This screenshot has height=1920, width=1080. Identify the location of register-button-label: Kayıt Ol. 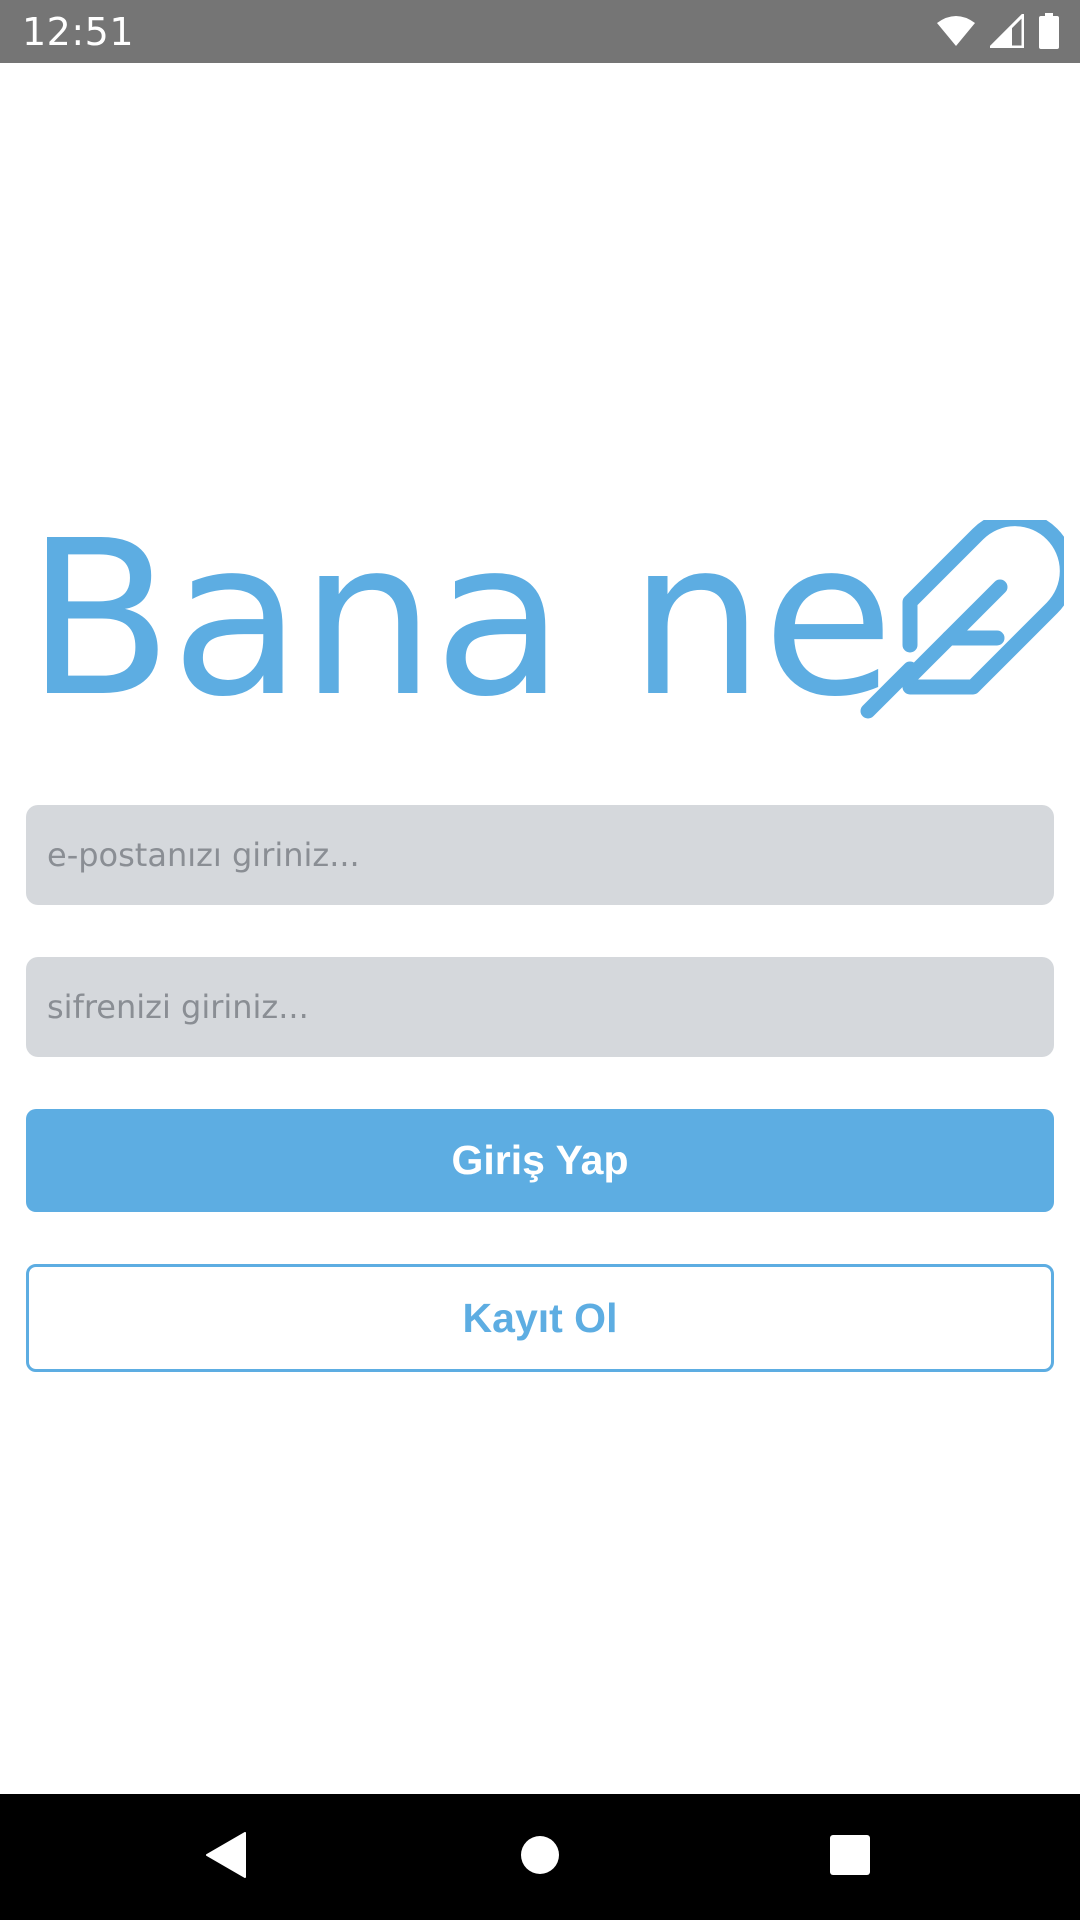
(540, 1317).